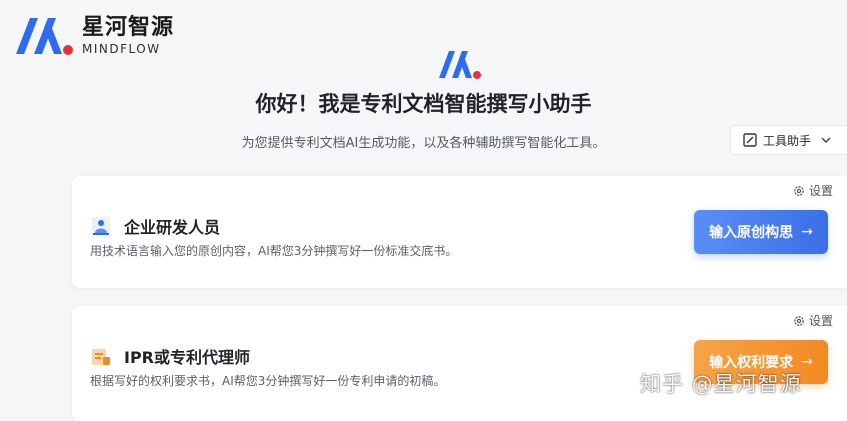  I want to click on card-title: 企业研发人员, so click(172, 227).